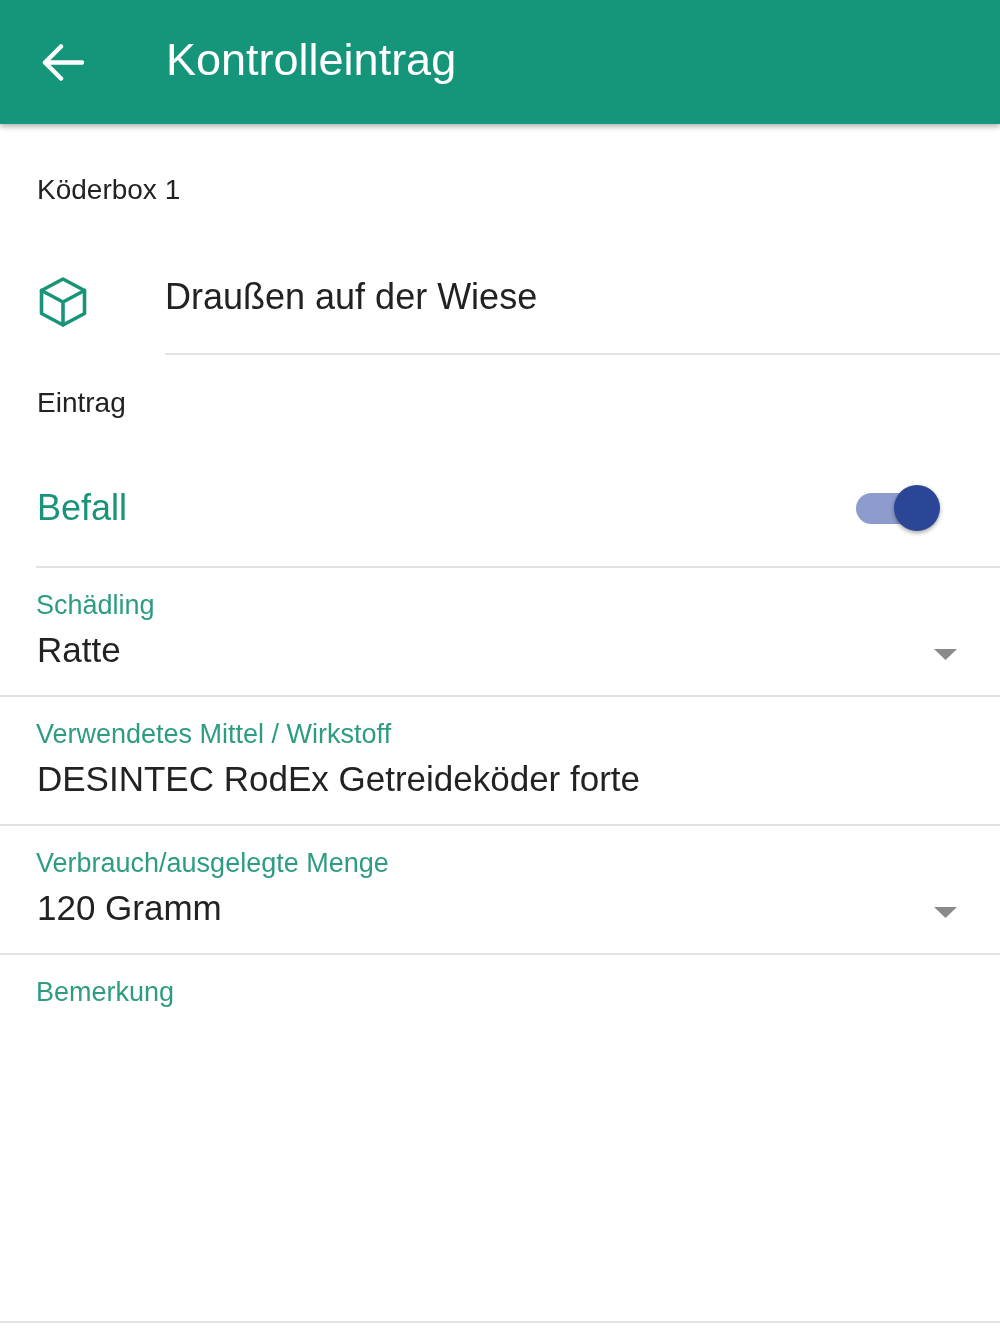  I want to click on screen-title: Kontrolleintrag, so click(311, 60).